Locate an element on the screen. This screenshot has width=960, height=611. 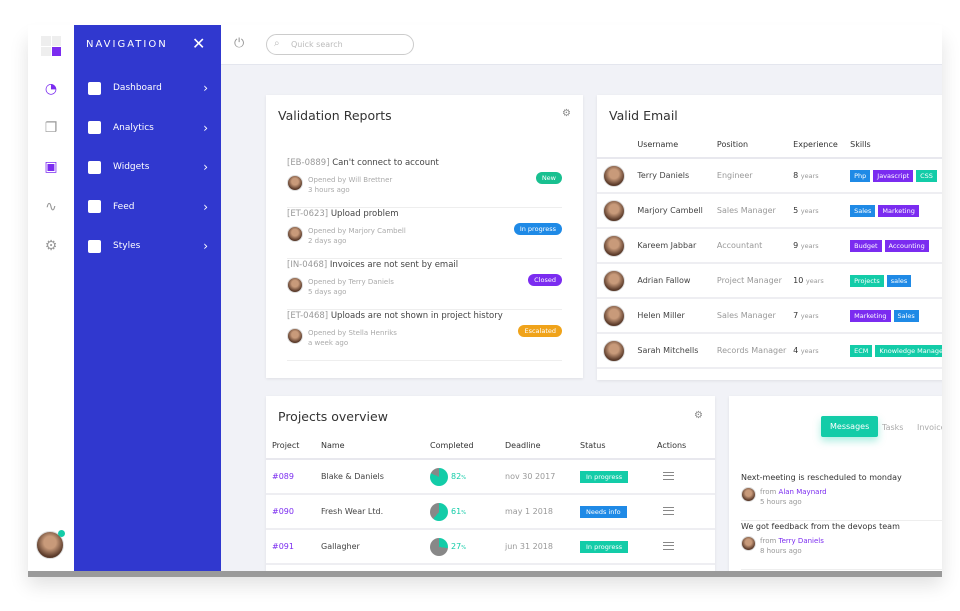
column-header: Status is located at coordinates (618, 446).